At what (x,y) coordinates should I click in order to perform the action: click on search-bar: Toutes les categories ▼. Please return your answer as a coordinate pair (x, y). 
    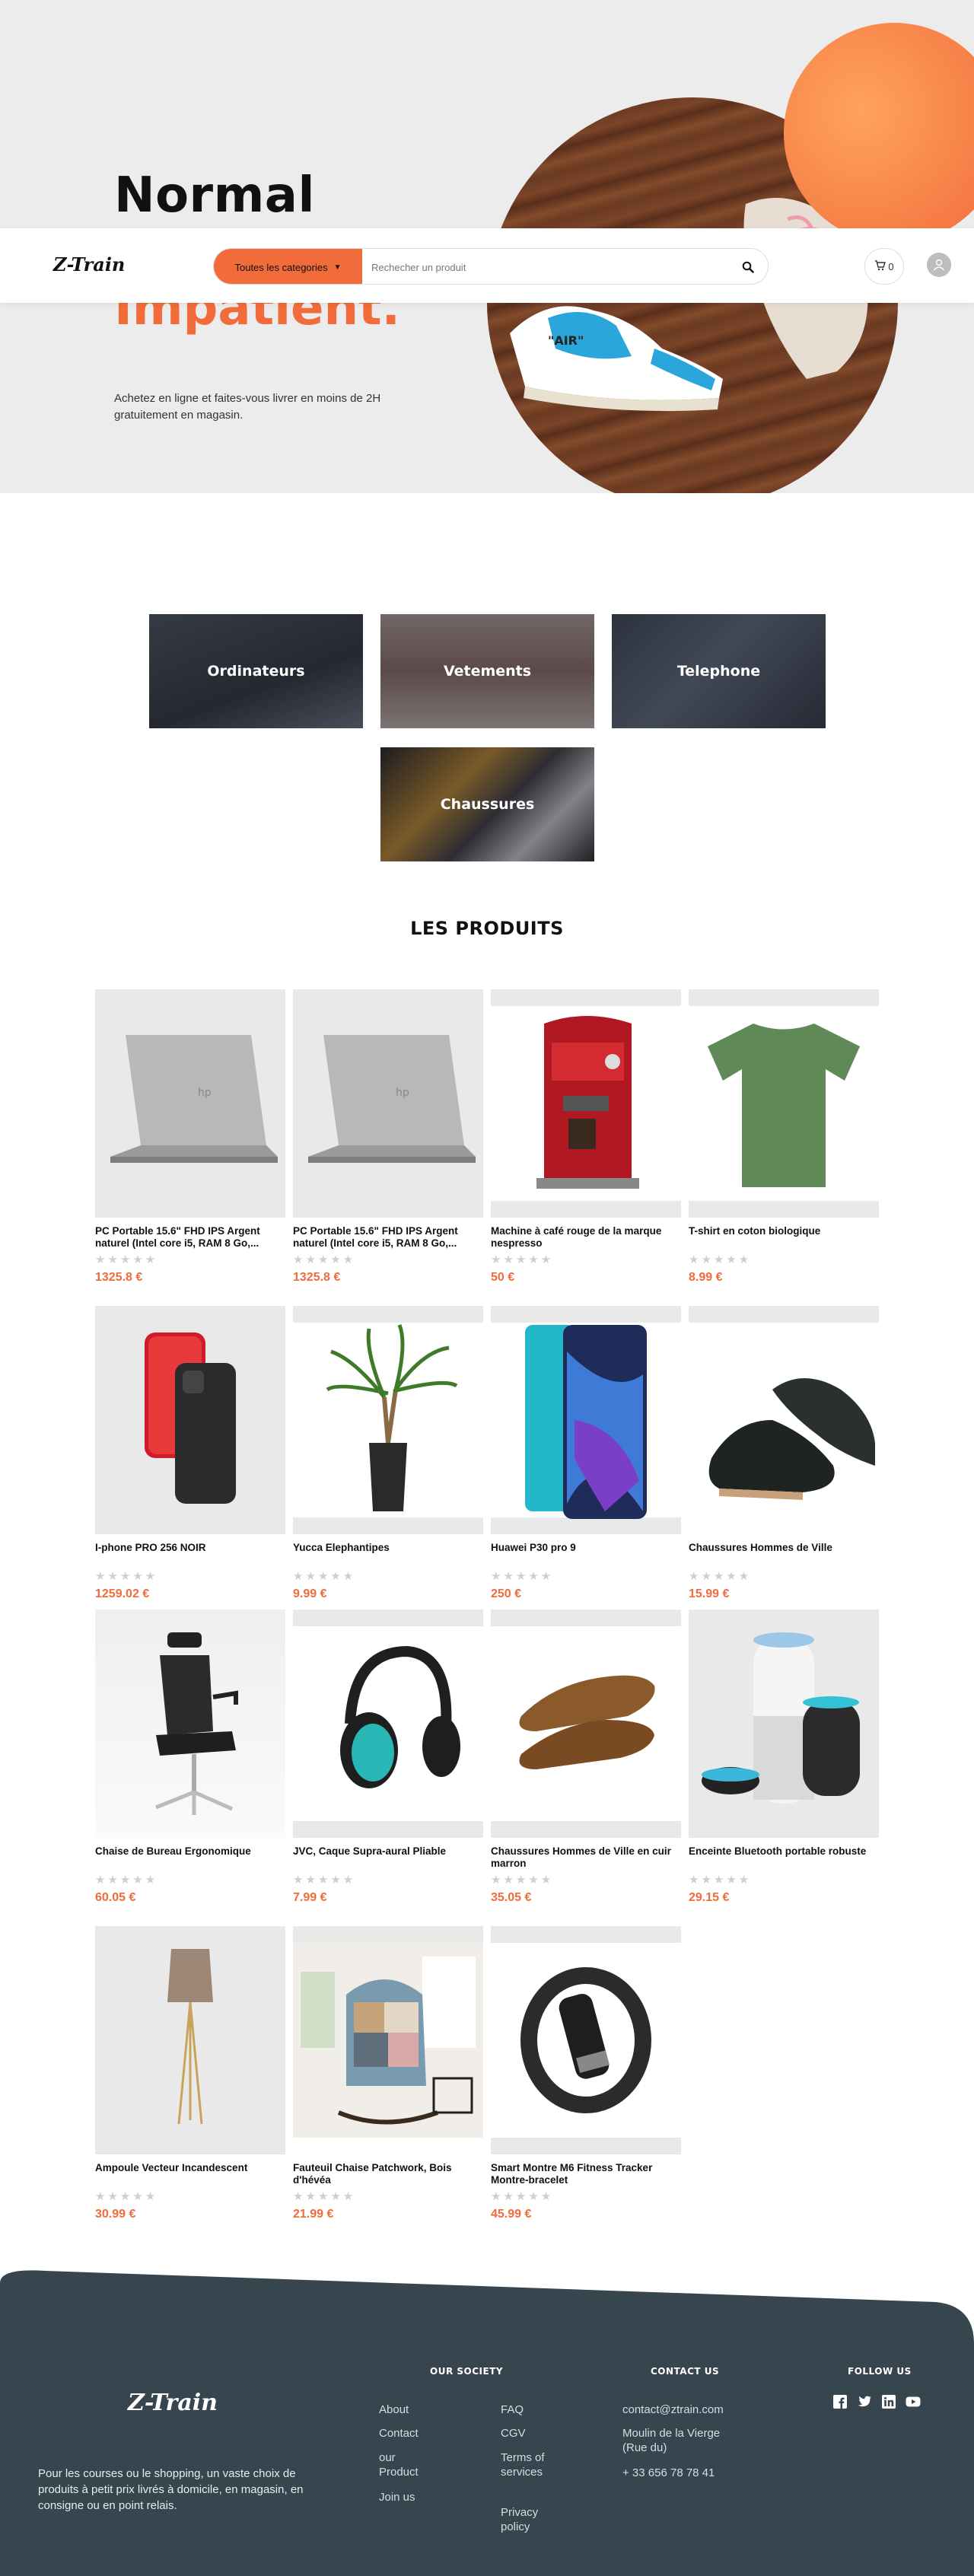
    Looking at the image, I should click on (491, 266).